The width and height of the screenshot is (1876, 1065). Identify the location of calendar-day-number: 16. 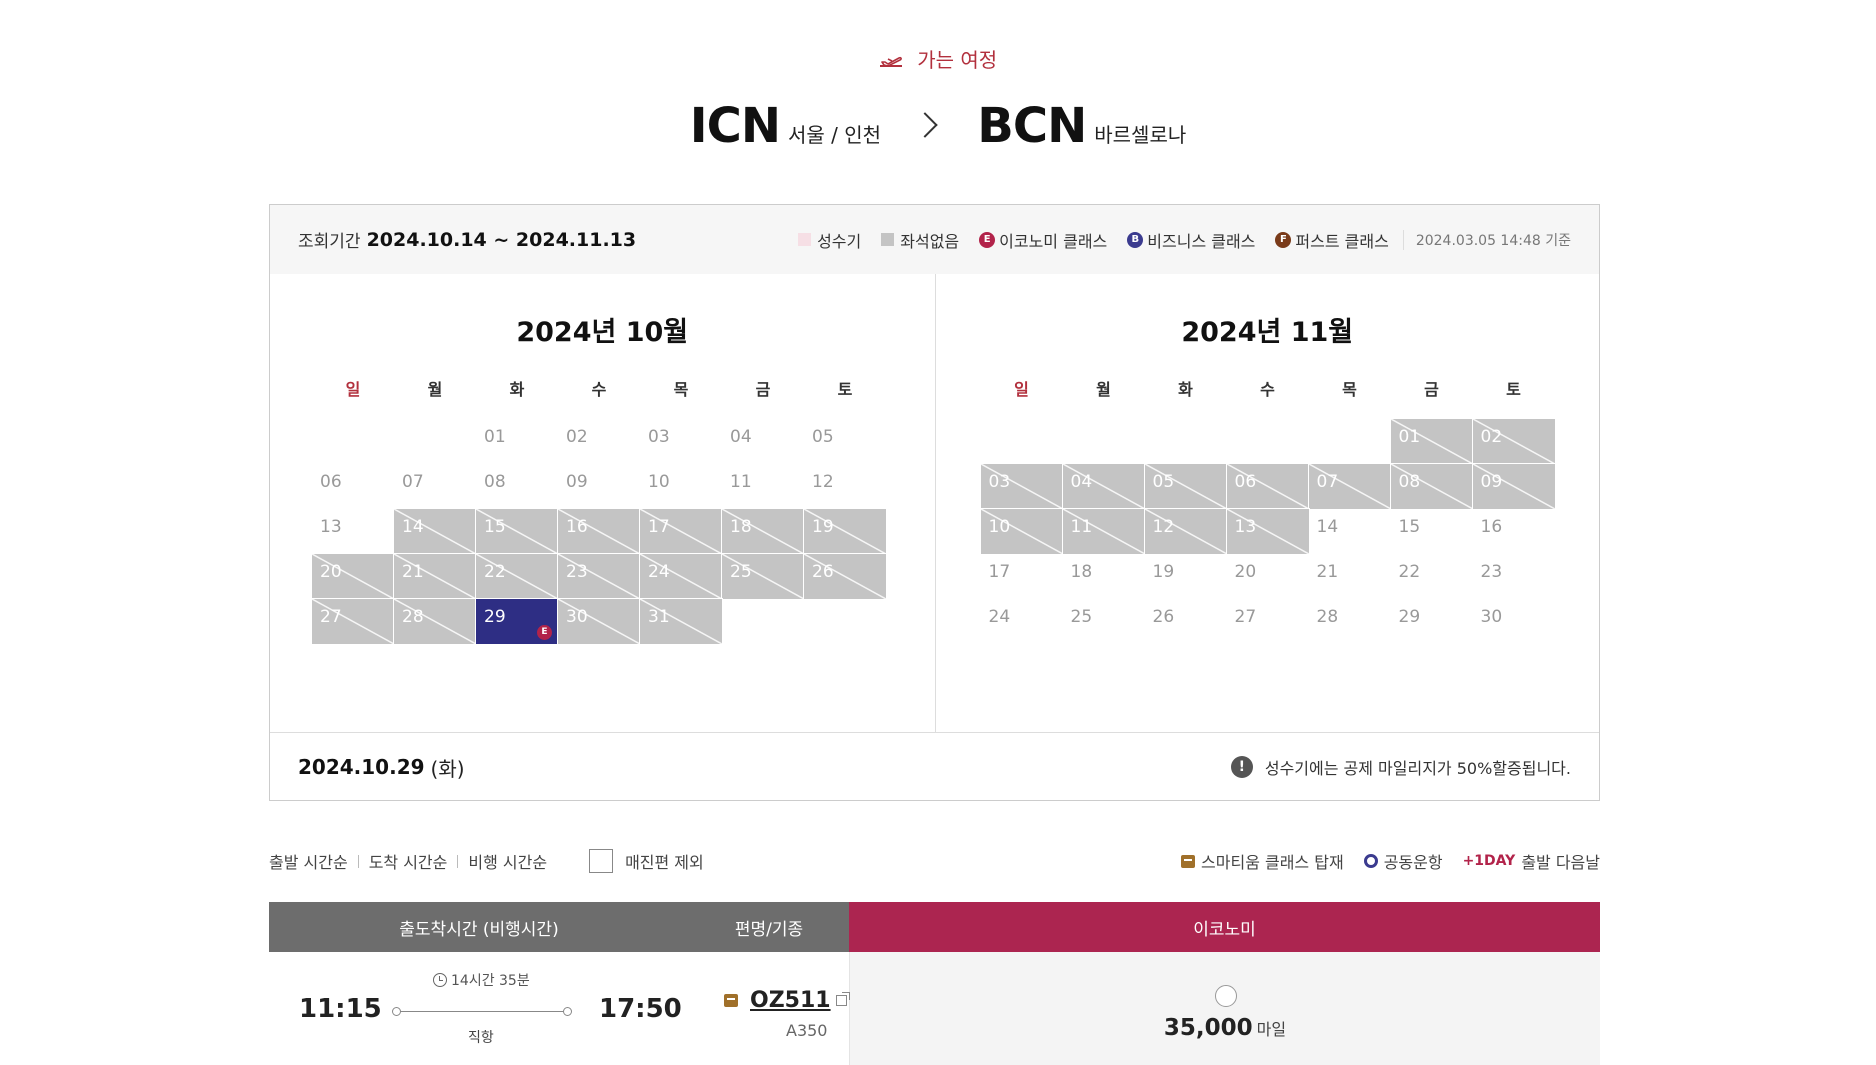
(1491, 527).